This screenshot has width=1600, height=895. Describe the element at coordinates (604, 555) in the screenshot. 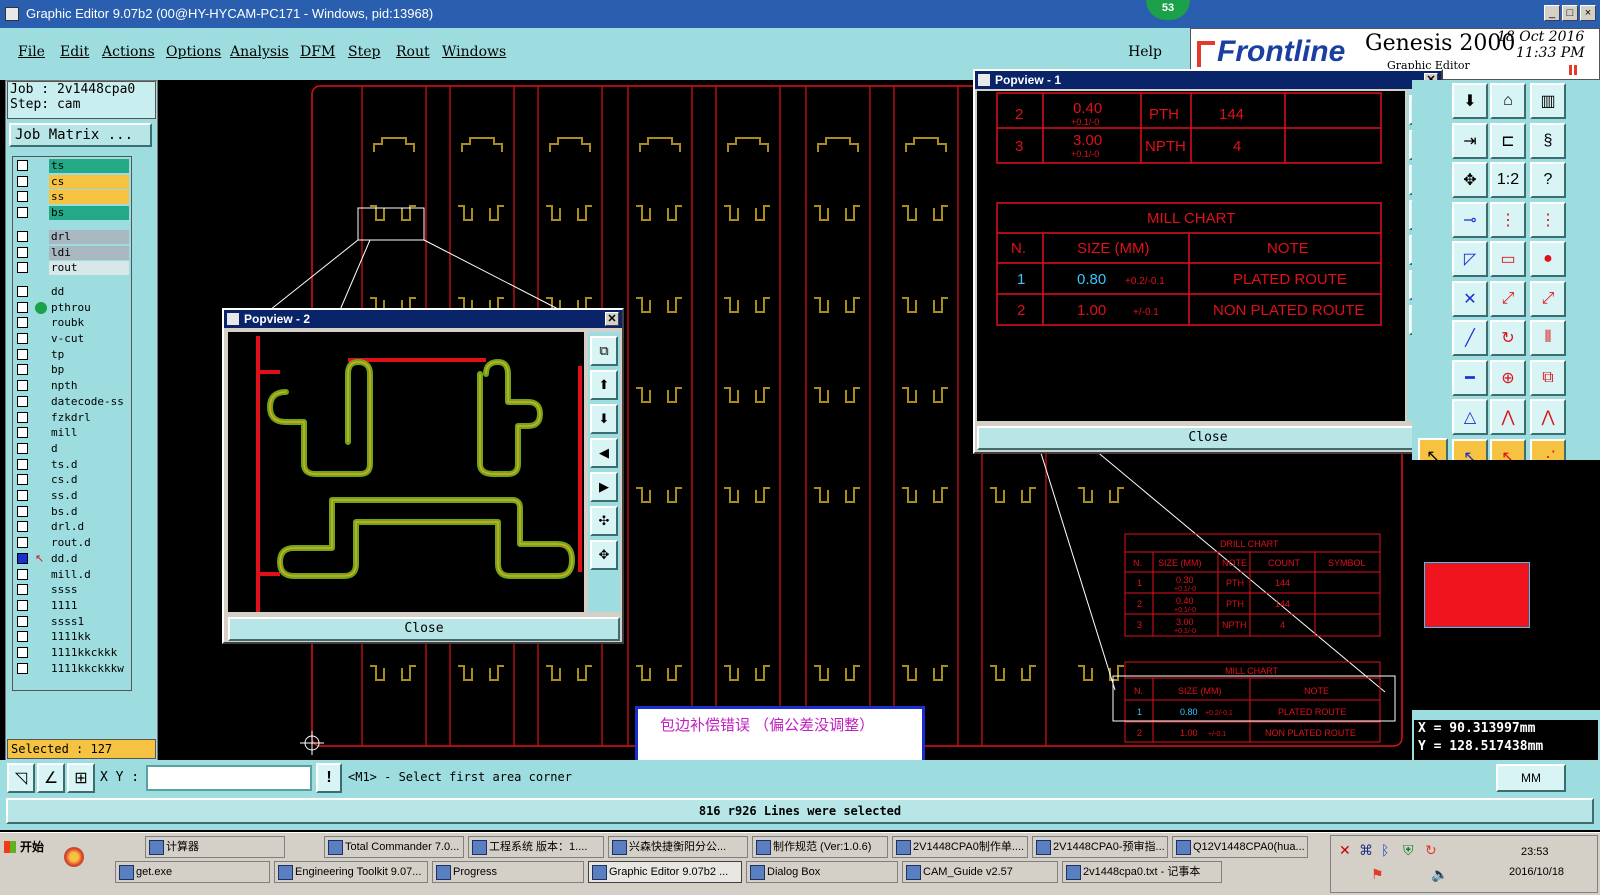

I see `popview-tool-icon: ✥` at that location.